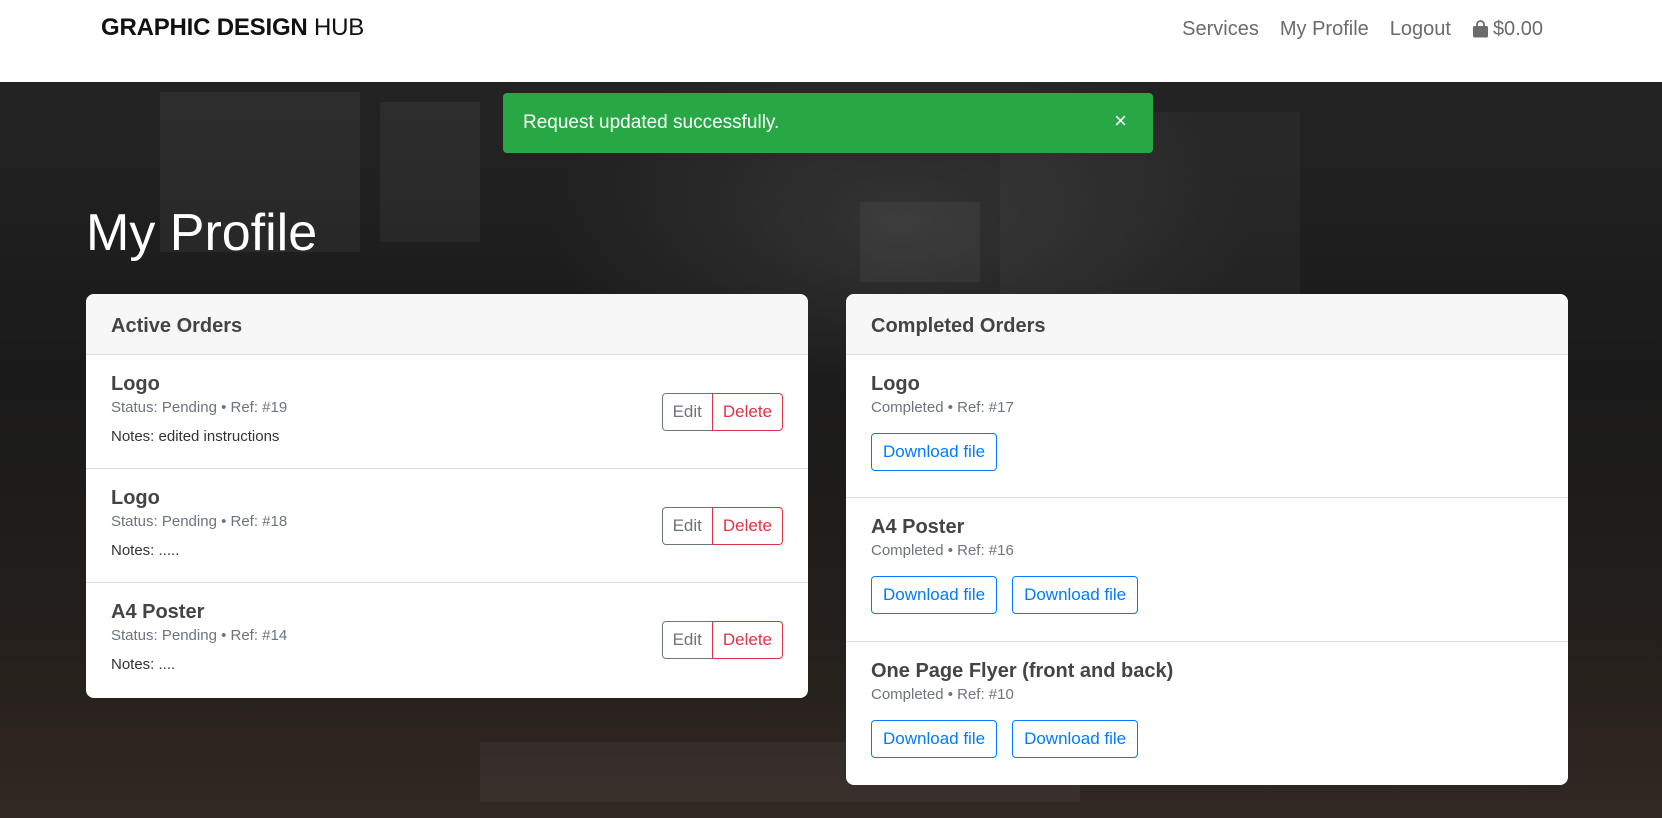 This screenshot has width=1662, height=818. I want to click on brand-logo: GRAPHIC DESIGN HUB, so click(232, 28).